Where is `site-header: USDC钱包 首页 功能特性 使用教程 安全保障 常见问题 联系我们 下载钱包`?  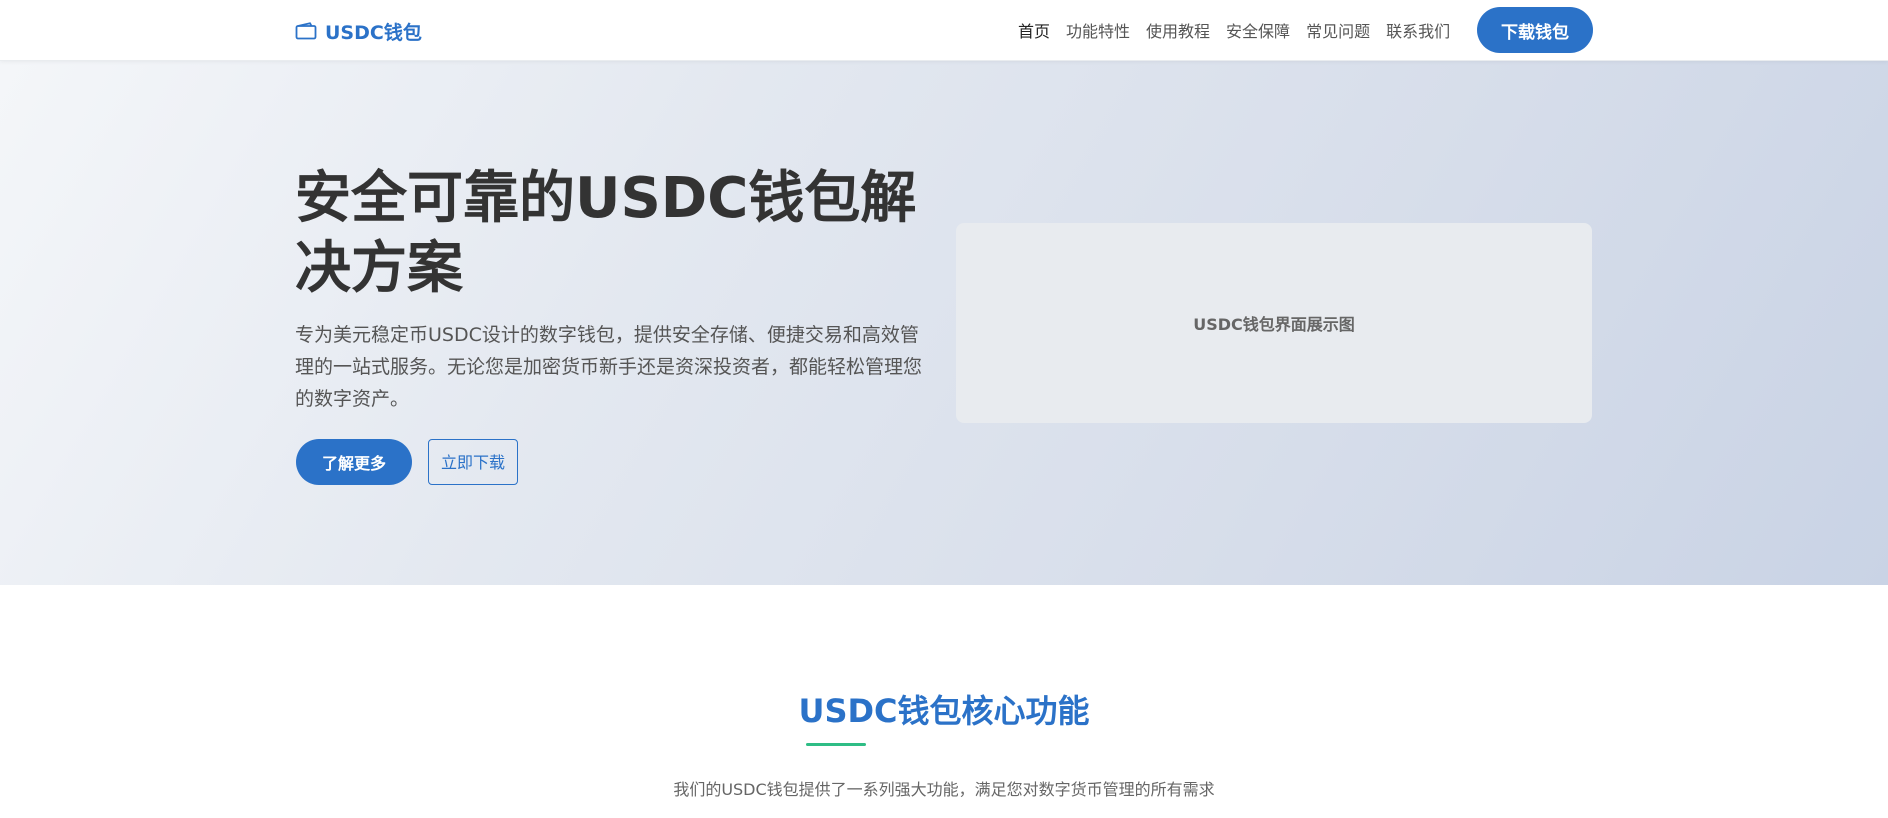
site-header: USDC钱包 首页 功能特性 使用教程 安全保障 常见问题 联系我们 下载钱包 is located at coordinates (944, 30).